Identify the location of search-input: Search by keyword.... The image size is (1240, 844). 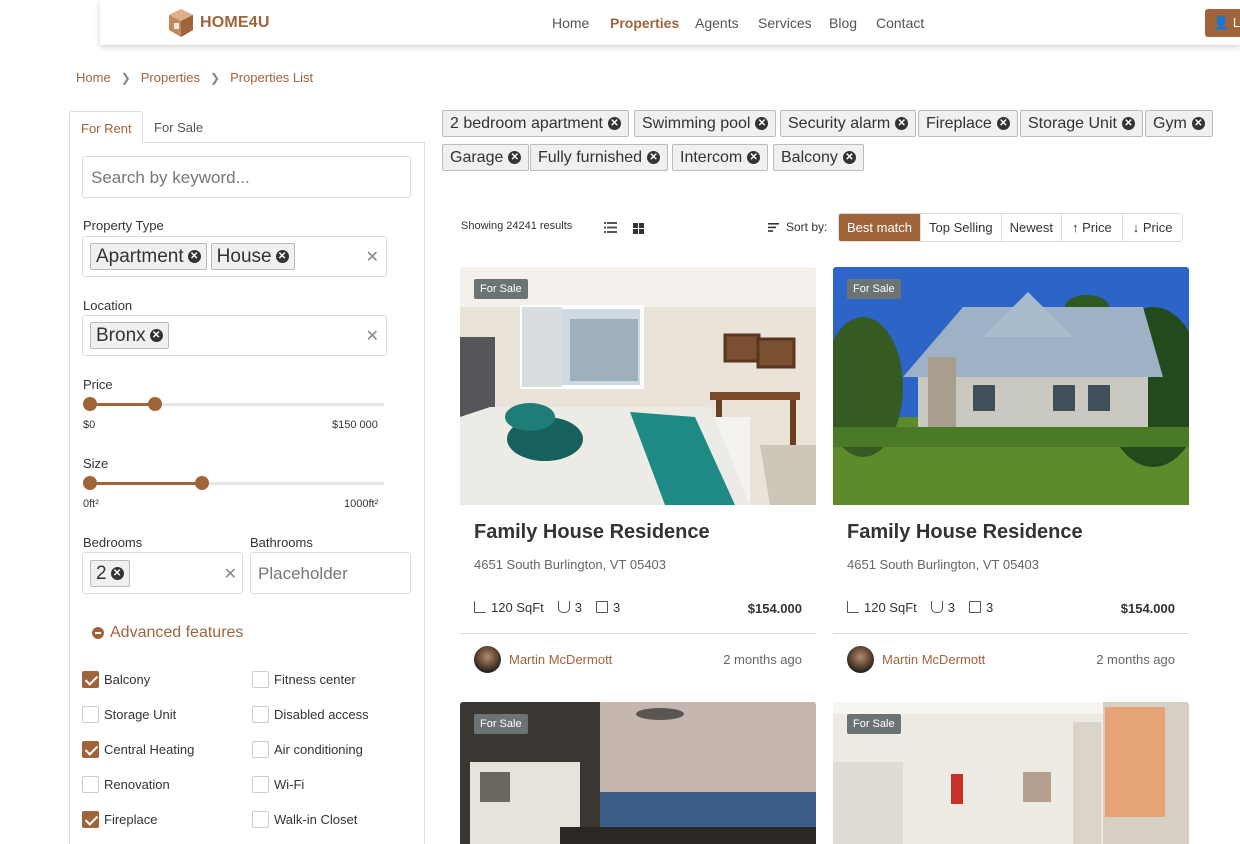
(246, 177).